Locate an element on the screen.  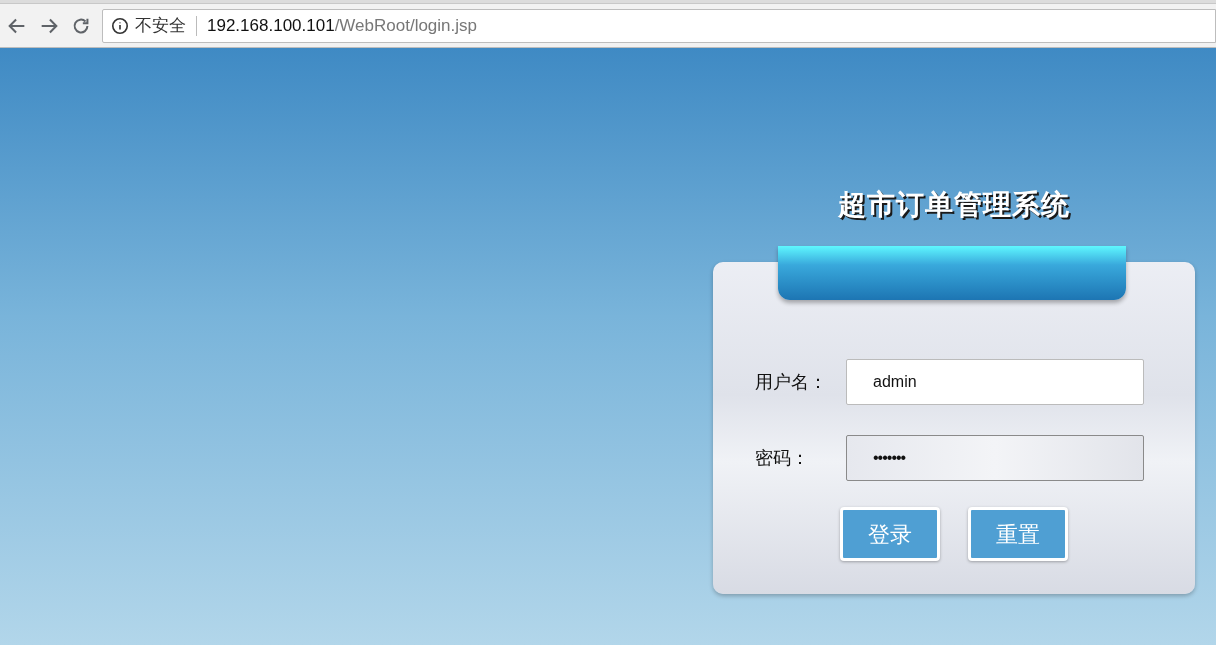
username-field: admin is located at coordinates (995, 382).